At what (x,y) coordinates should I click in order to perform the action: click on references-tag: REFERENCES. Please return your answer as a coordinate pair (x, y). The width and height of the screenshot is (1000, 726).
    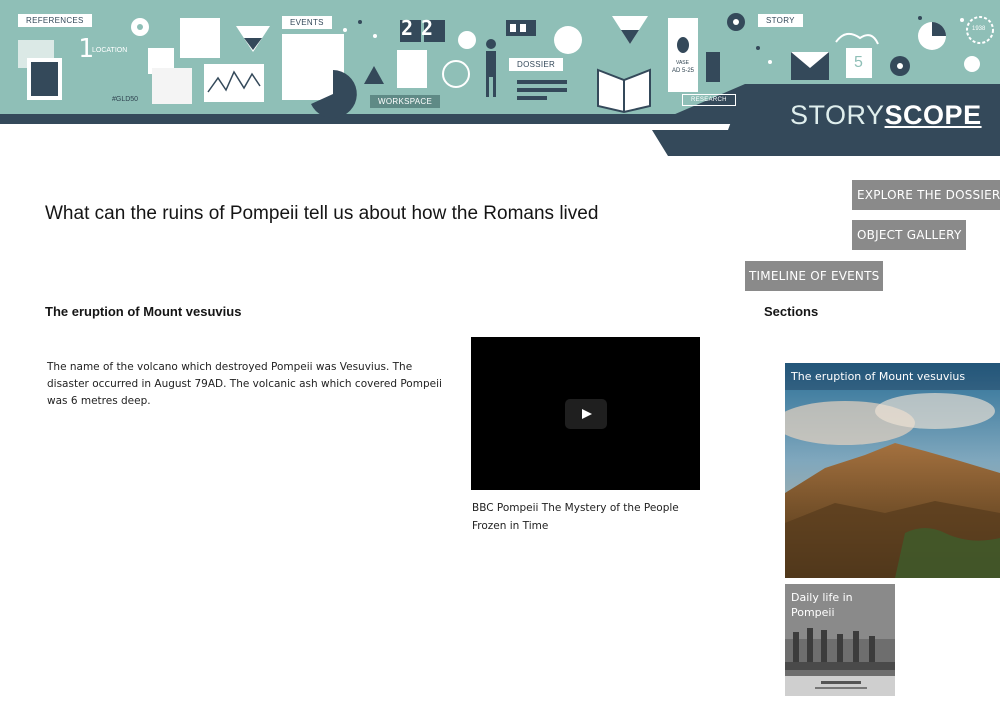
    Looking at the image, I should click on (55, 20).